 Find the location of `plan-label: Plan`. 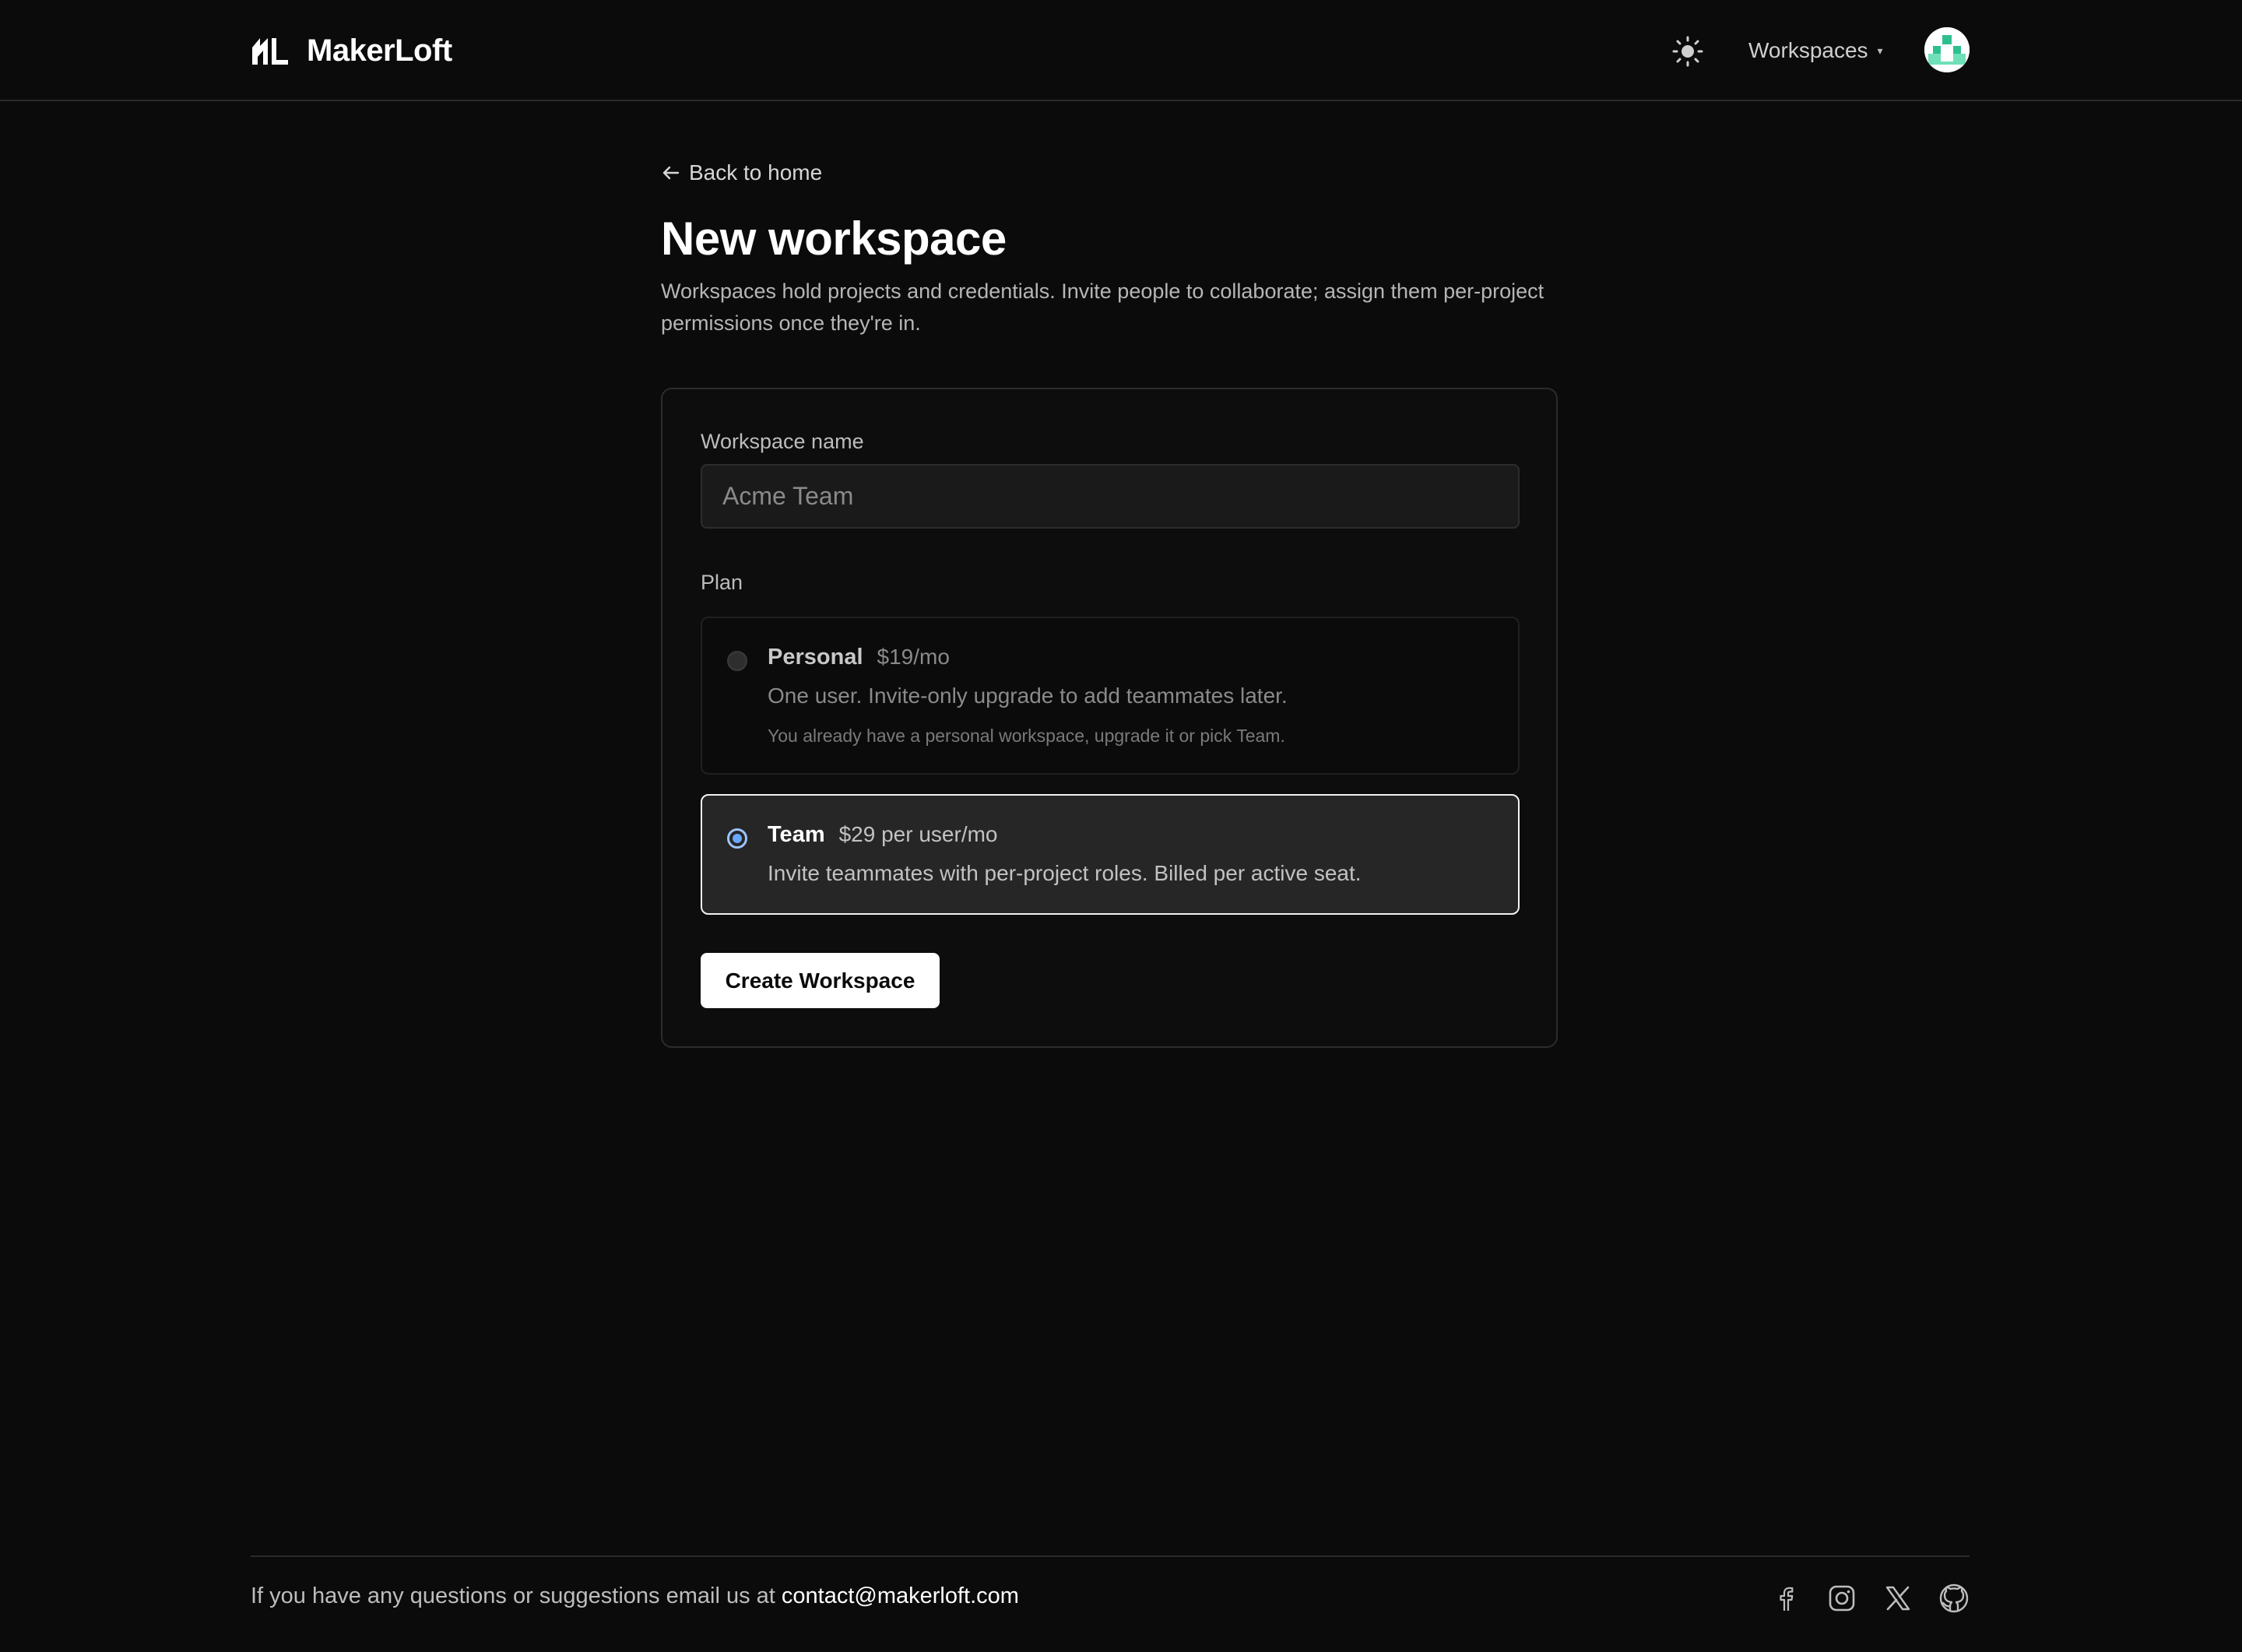

plan-label: Plan is located at coordinates (722, 582).